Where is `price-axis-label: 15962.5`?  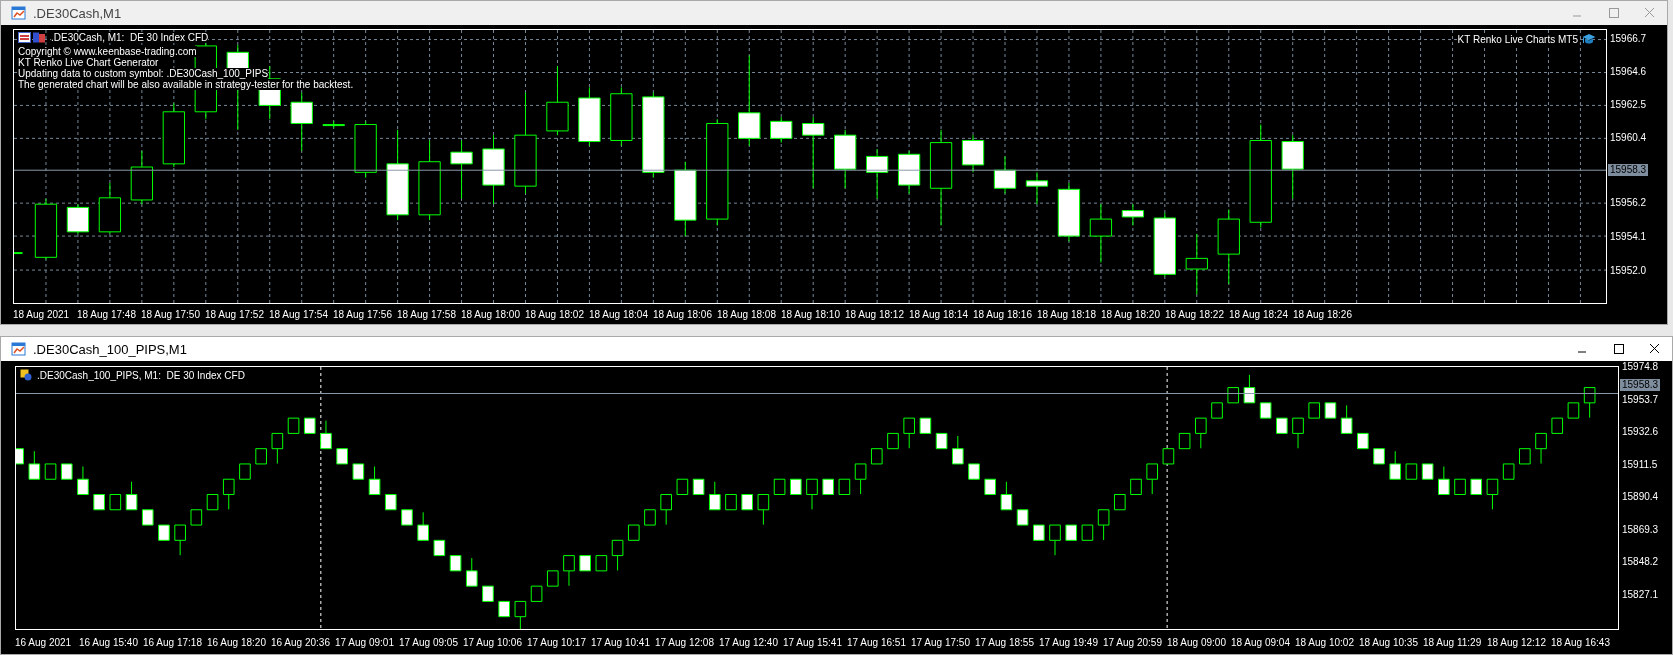 price-axis-label: 15962.5 is located at coordinates (1628, 104).